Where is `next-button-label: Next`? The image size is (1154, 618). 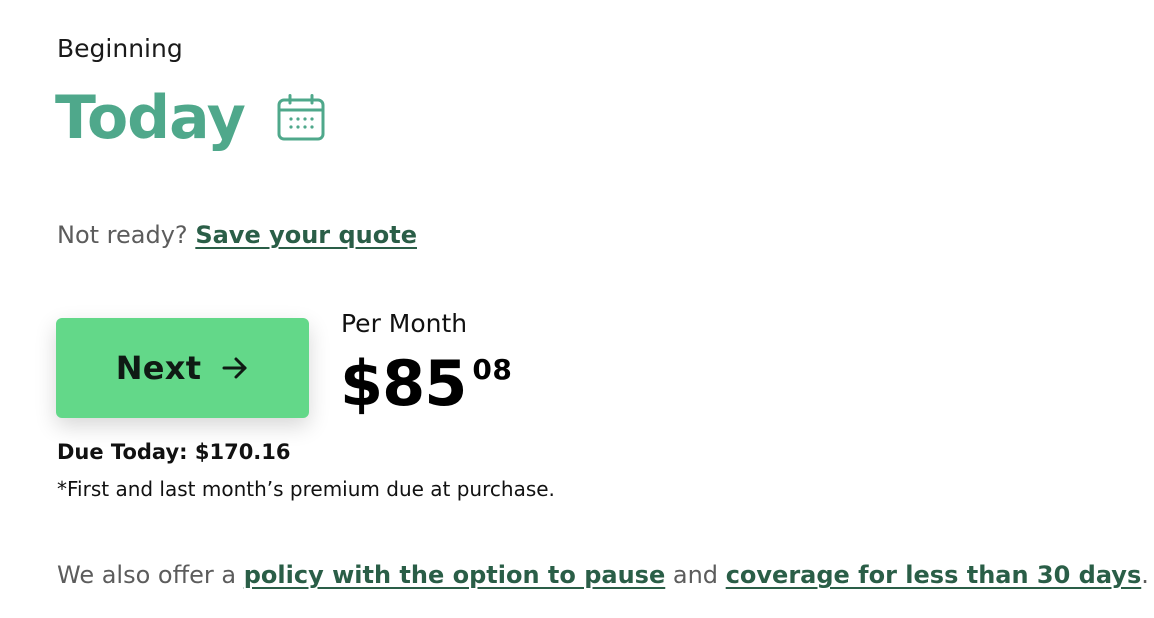
next-button-label: Next is located at coordinates (158, 368).